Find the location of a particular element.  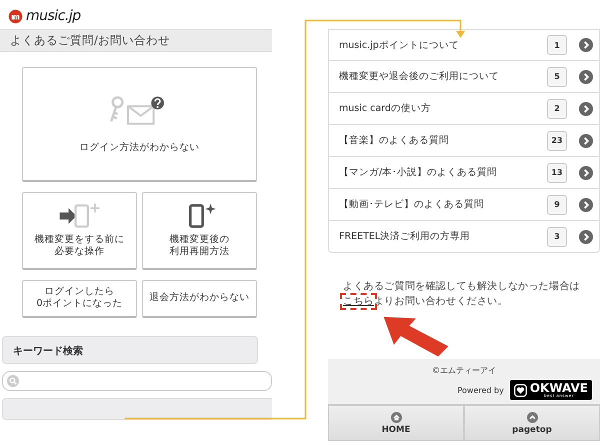

menu-card: 機種変更をする前に 必要な操作 is located at coordinates (79, 231).